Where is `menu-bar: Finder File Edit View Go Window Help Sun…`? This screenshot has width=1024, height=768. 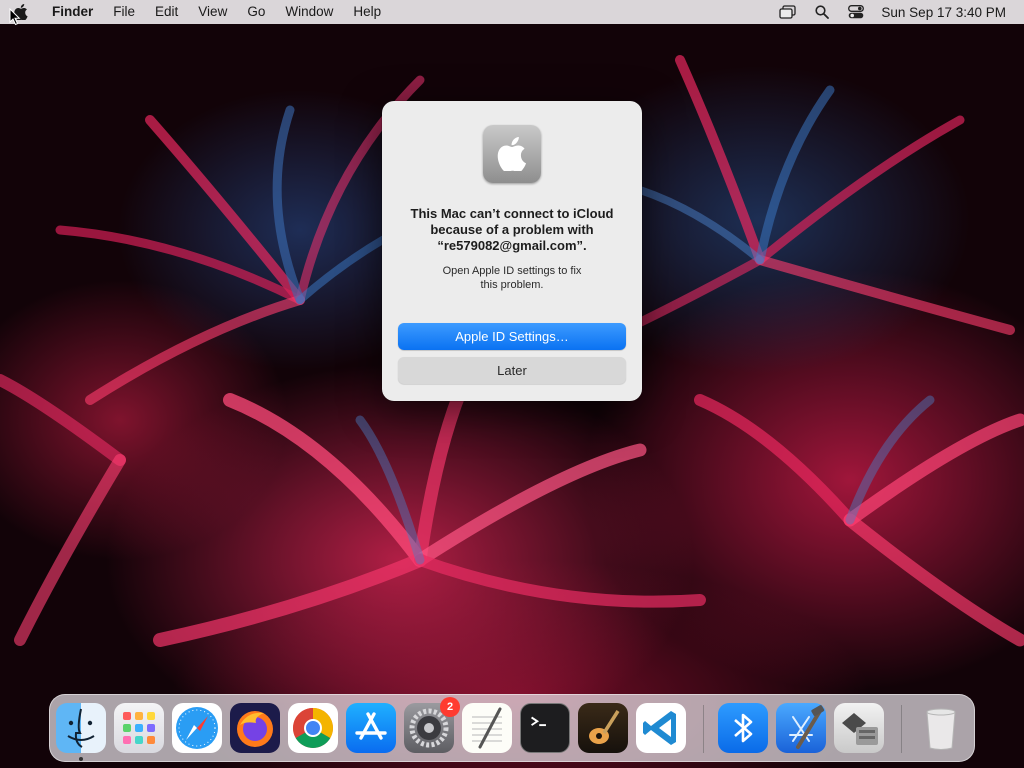
menu-bar: Finder File Edit View Go Window Help Sun… is located at coordinates (512, 12).